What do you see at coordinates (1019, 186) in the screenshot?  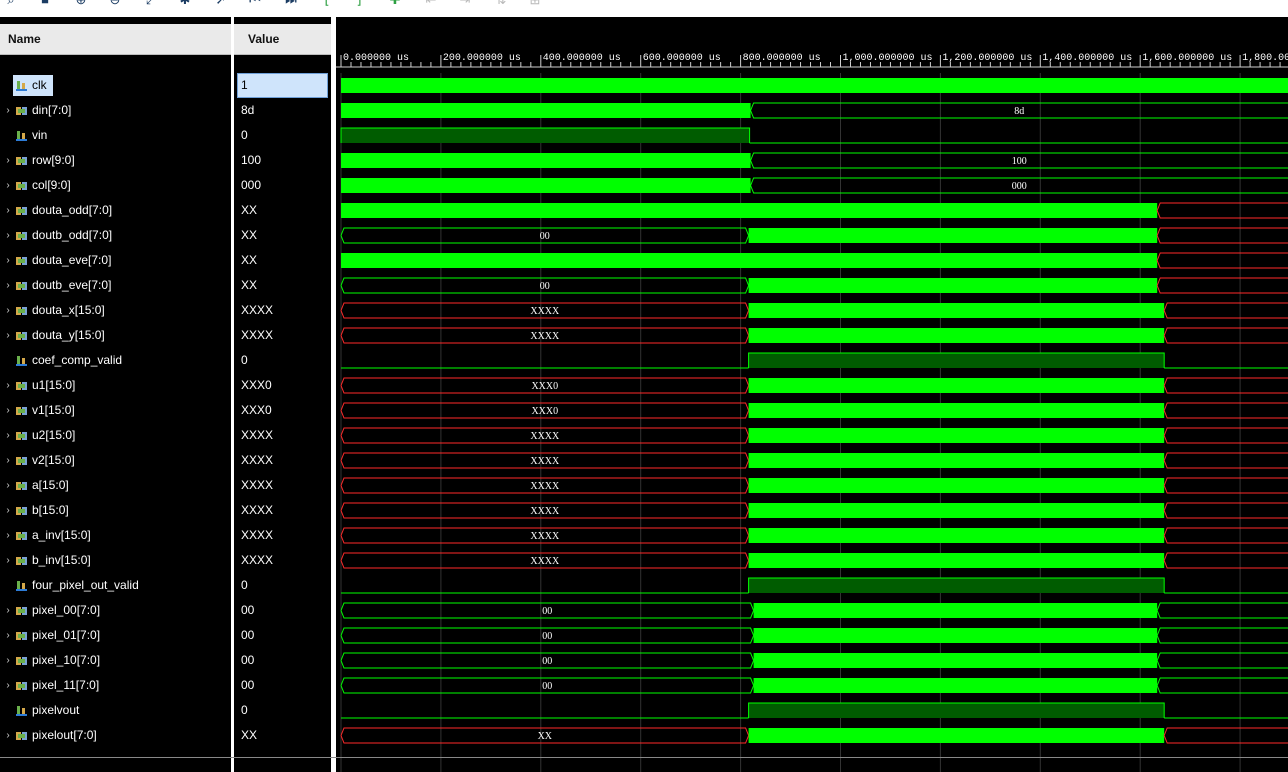 I see `wave-bus-value: 000` at bounding box center [1019, 186].